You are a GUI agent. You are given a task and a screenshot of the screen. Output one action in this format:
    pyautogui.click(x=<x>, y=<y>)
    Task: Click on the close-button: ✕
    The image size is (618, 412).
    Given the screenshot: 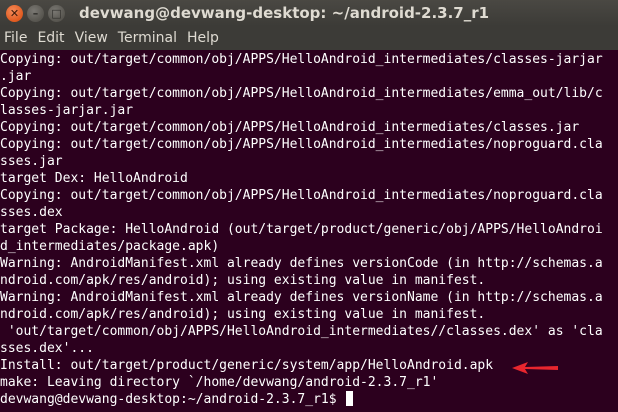 What is the action you would take?
    pyautogui.click(x=14, y=13)
    